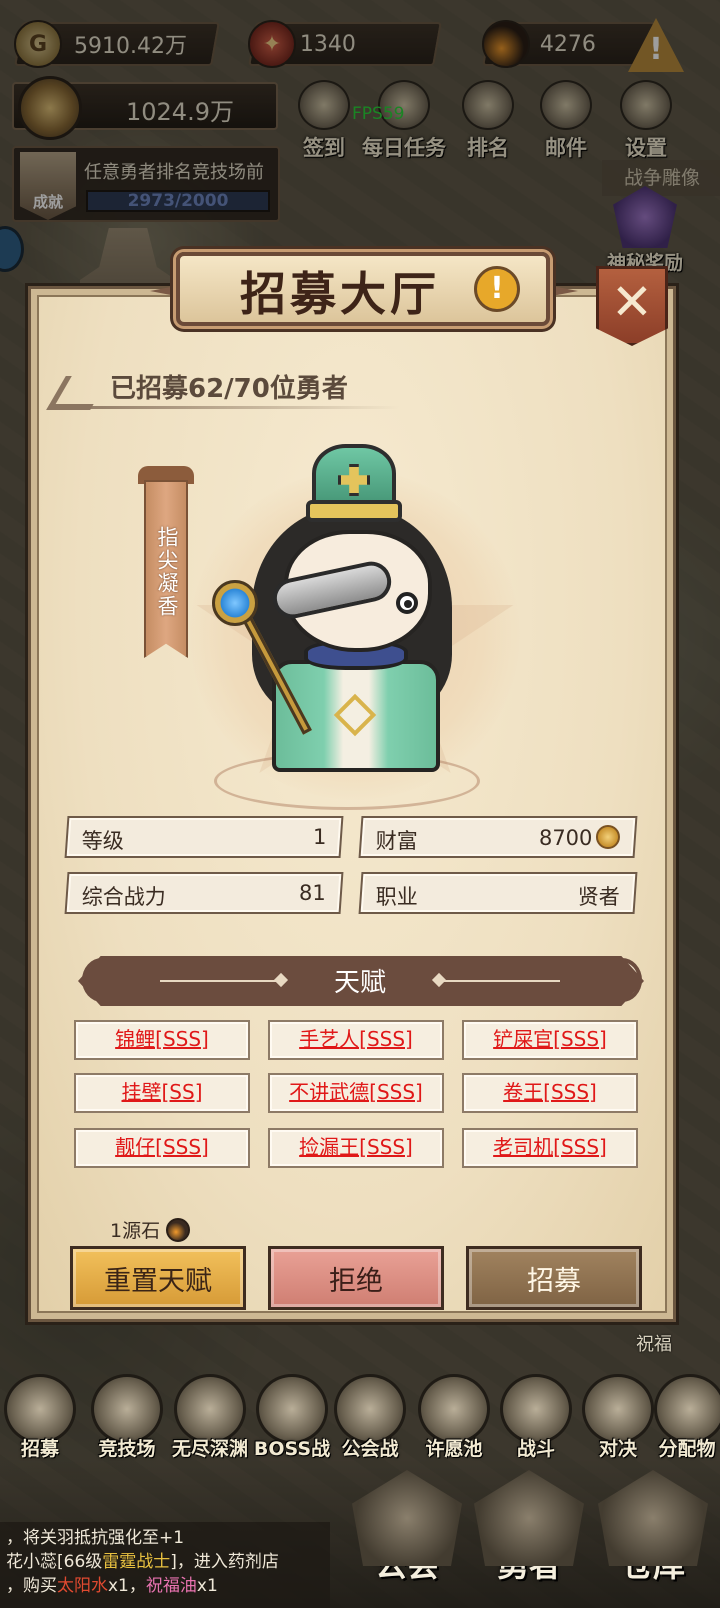 Image resolution: width=720 pixels, height=1608 pixels. I want to click on guild-war-icon, so click(370, 1409).